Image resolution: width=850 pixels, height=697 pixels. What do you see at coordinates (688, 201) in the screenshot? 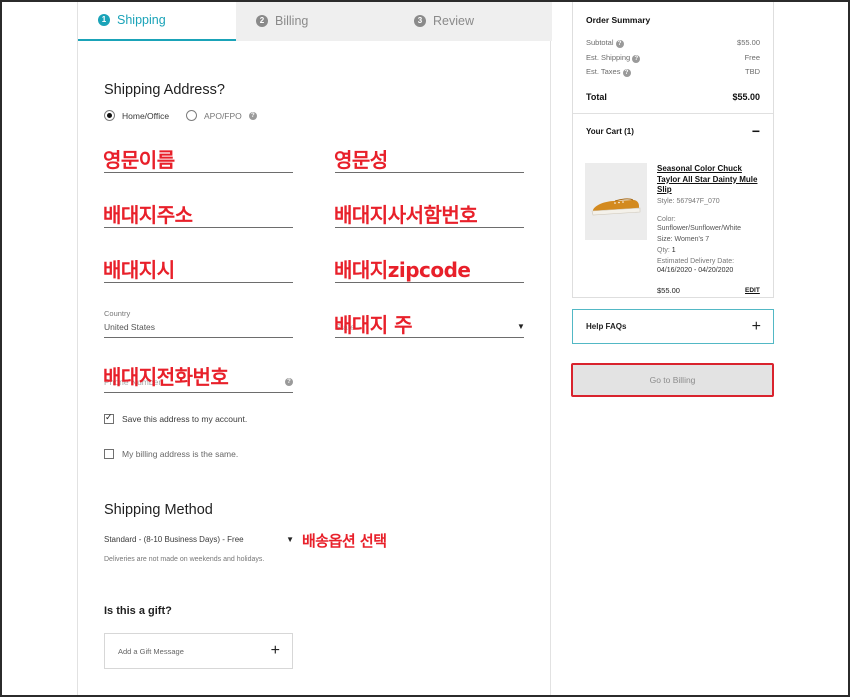
I see `cart-item-style: Style: 567947F_070` at bounding box center [688, 201].